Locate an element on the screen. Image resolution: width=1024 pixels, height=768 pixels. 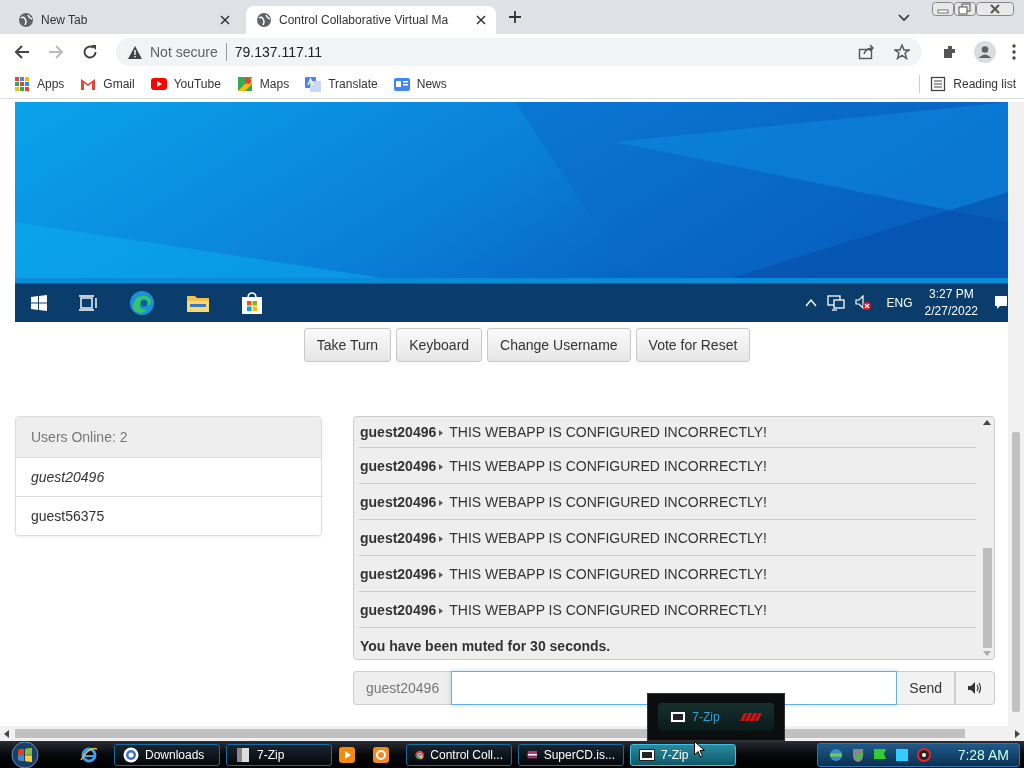
preview-title: 7-Zip is located at coordinates (706, 717).